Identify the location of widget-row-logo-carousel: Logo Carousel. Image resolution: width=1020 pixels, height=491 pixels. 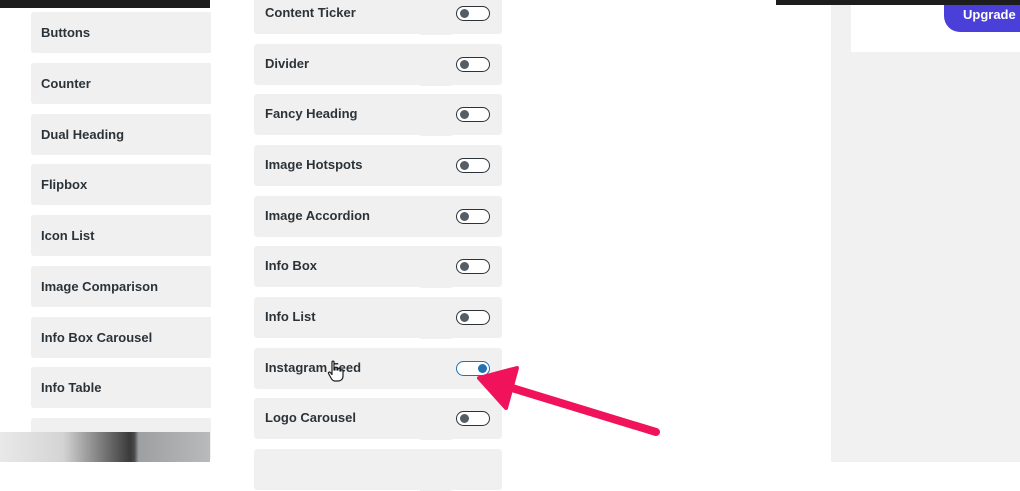
(378, 418).